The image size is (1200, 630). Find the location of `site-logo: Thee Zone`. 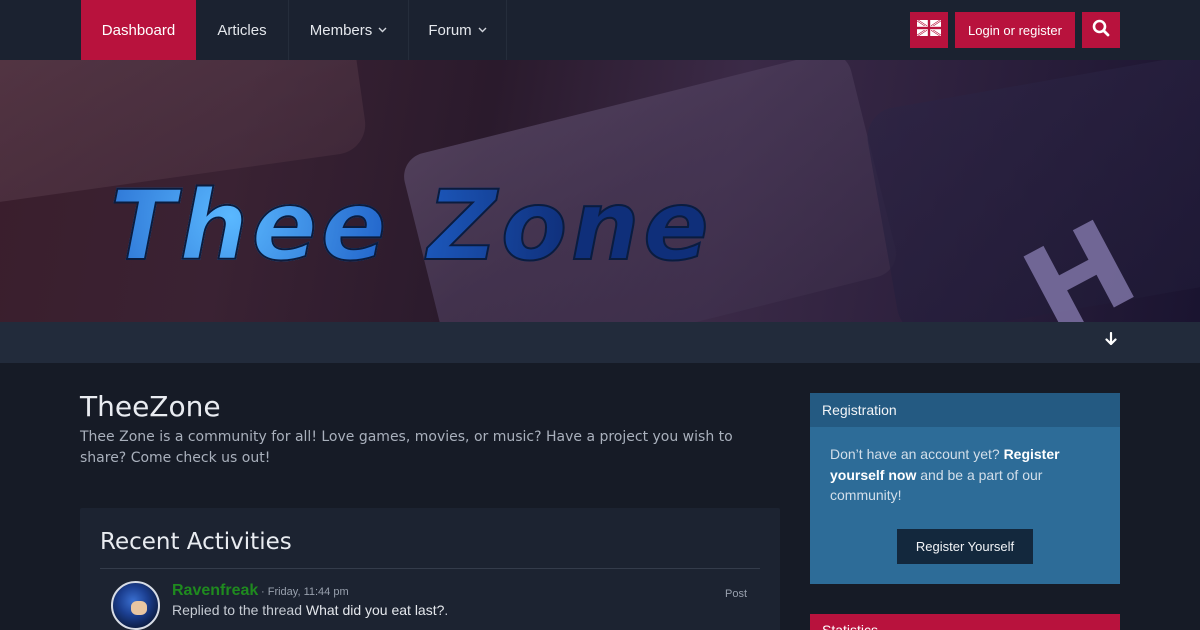

site-logo: Thee Zone is located at coordinates (410, 226).